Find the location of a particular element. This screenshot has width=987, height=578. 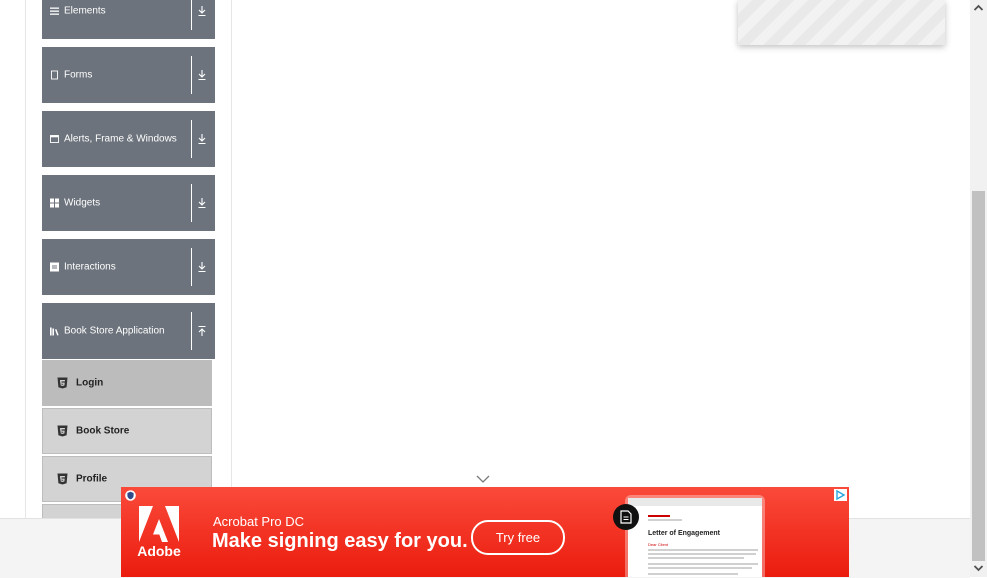

document-icon is located at coordinates (626, 517).